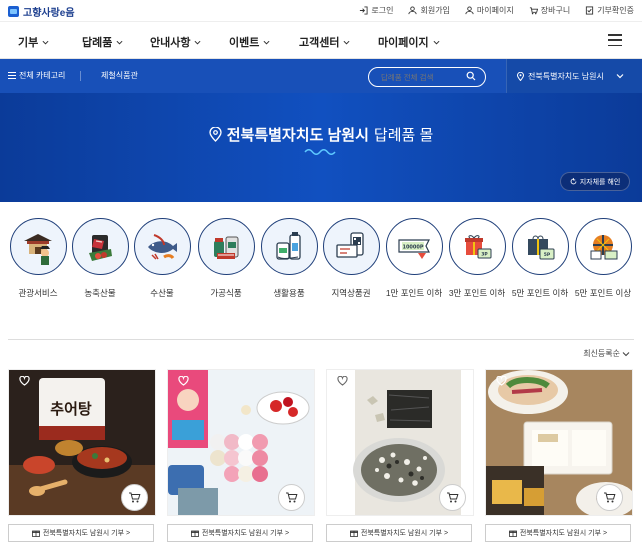  I want to click on category-processed-food: 가공식품, so click(226, 258).